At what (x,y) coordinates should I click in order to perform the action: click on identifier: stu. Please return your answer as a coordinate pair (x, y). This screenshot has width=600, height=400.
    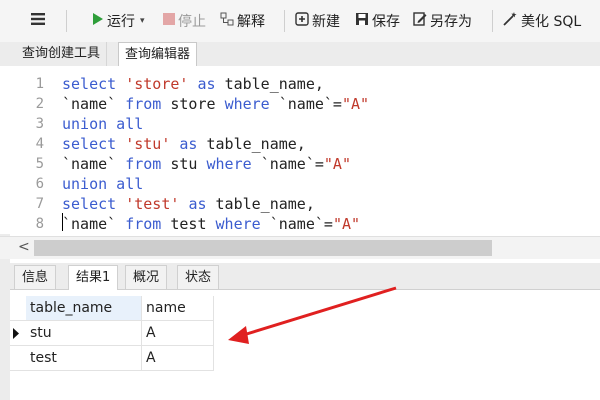
    Looking at the image, I should click on (184, 164).